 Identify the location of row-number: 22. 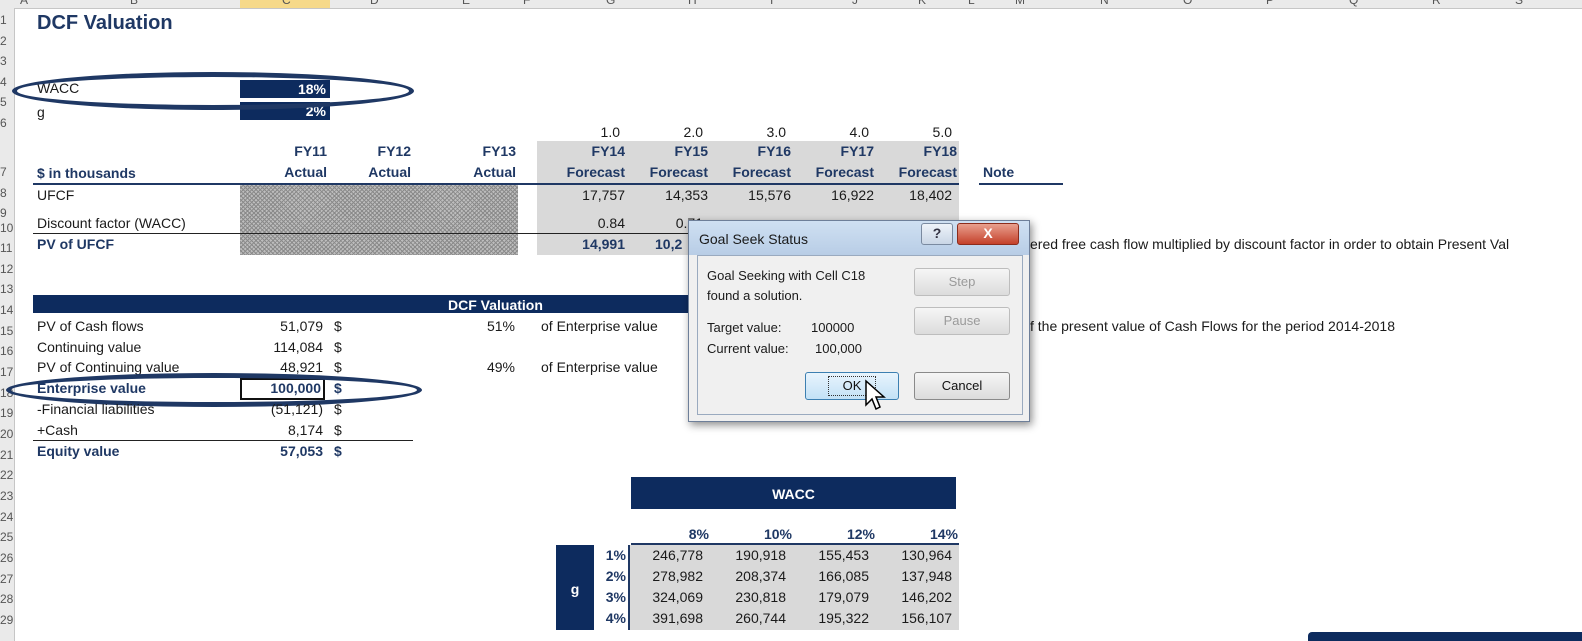
(6, 475).